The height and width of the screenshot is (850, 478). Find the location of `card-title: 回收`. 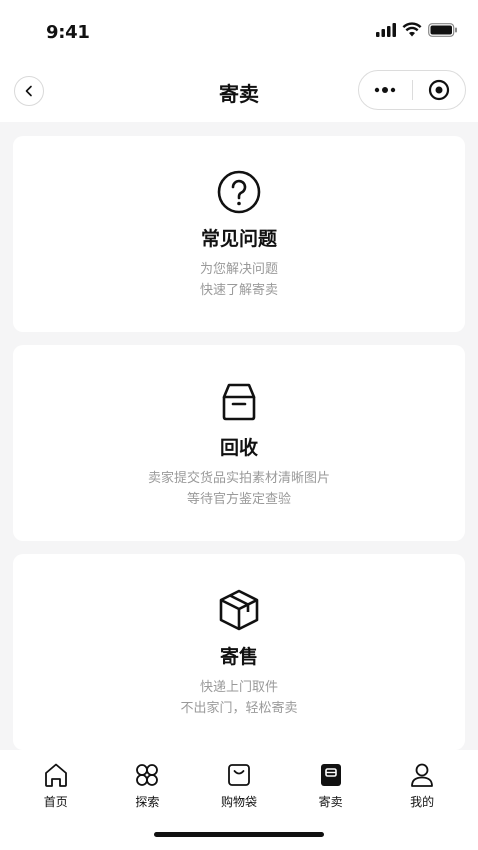

card-title: 回收 is located at coordinates (238, 448).